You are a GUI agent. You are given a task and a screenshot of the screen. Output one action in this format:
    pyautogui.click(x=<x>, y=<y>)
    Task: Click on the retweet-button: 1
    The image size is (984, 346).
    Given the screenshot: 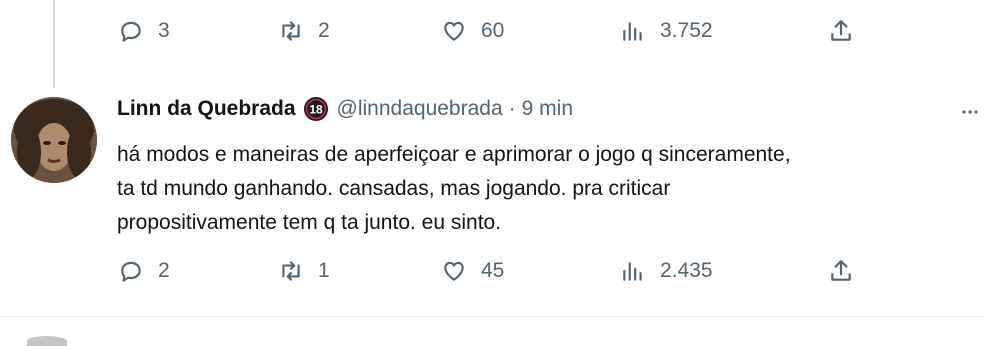 What is the action you would take?
    pyautogui.click(x=304, y=271)
    